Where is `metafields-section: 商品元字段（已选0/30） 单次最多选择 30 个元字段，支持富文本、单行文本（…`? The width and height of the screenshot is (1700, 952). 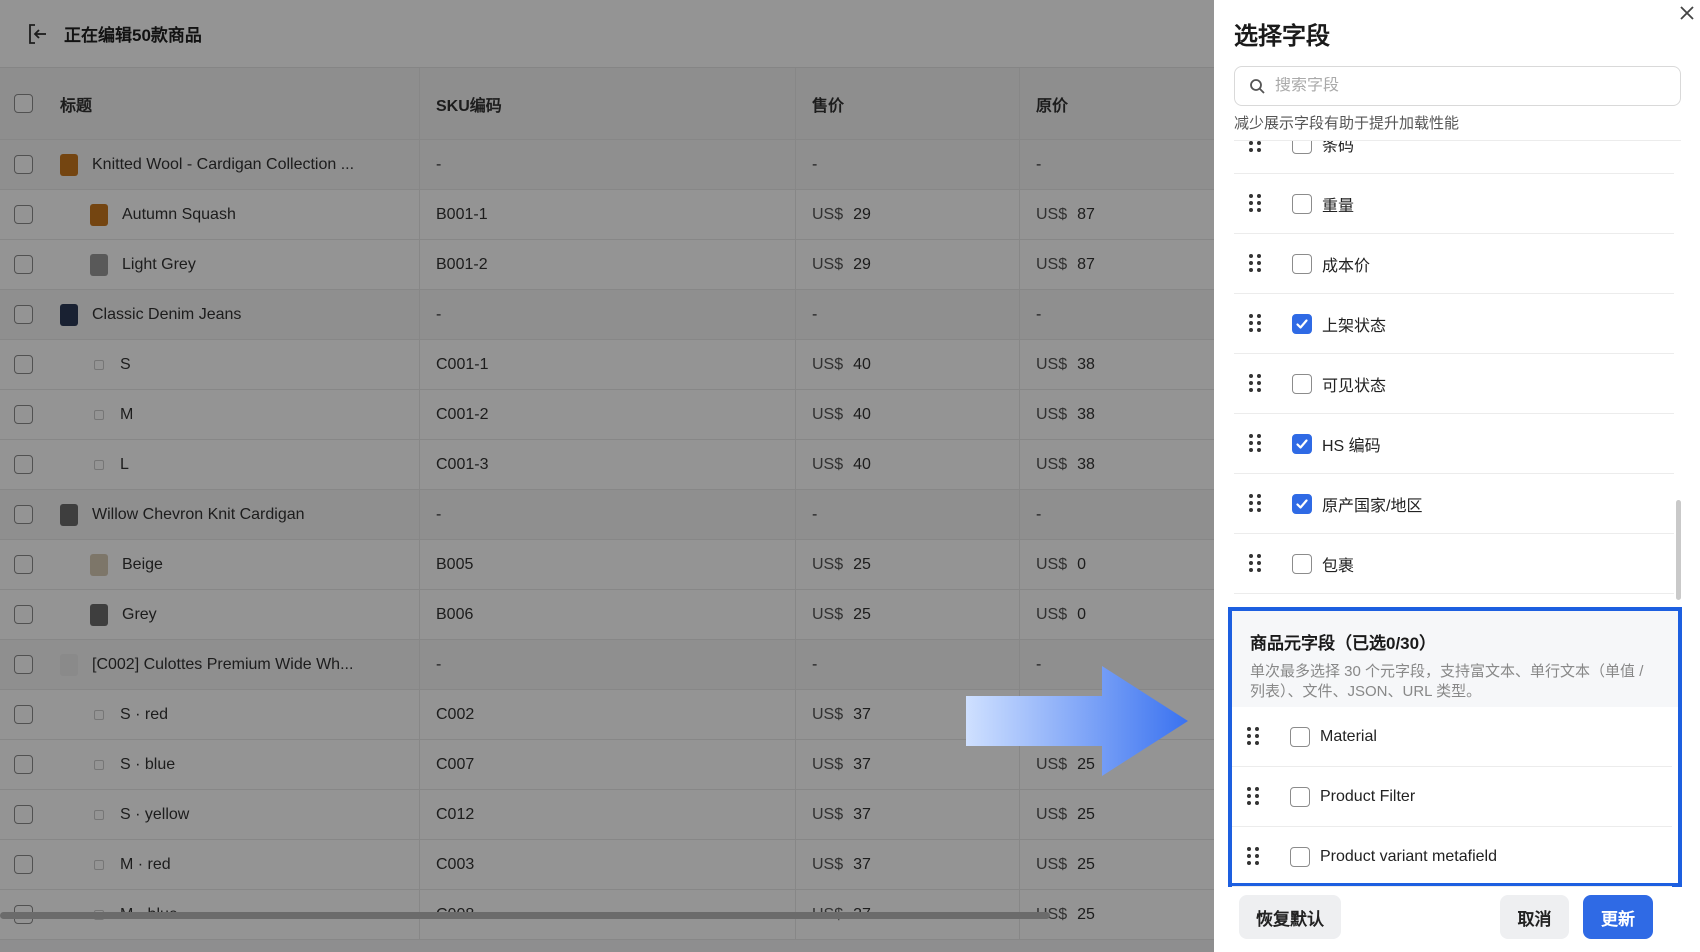
metafields-section: 商品元字段（已选0/30） 单次最多选择 30 个元字段，支持富文本、单行文本（… is located at coordinates (1455, 747).